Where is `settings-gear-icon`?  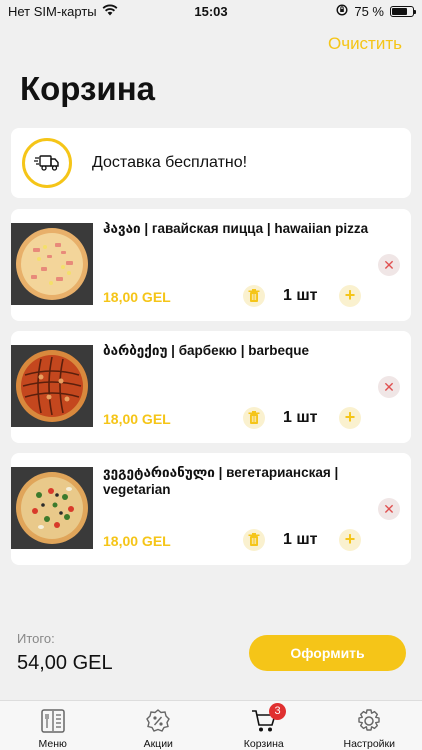
settings-gear-icon is located at coordinates (369, 721).